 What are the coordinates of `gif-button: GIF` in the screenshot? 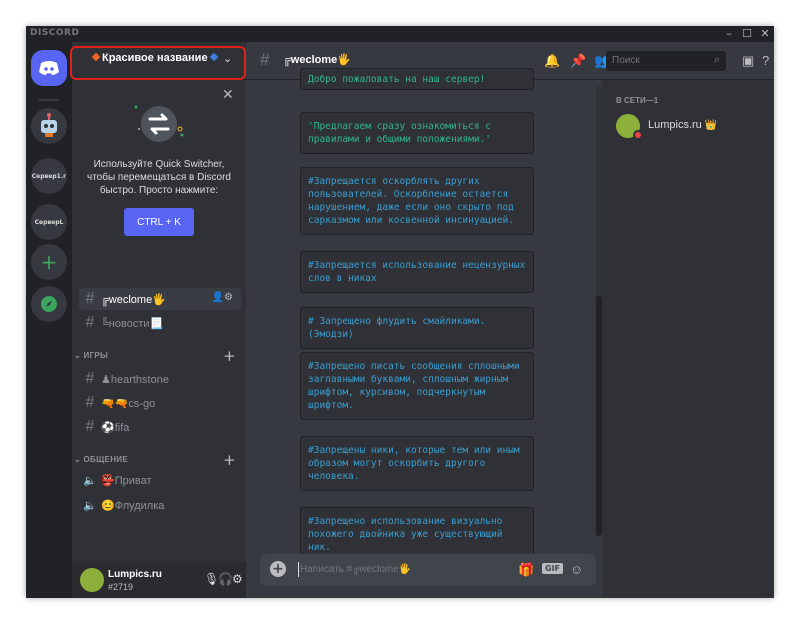 It's located at (553, 568).